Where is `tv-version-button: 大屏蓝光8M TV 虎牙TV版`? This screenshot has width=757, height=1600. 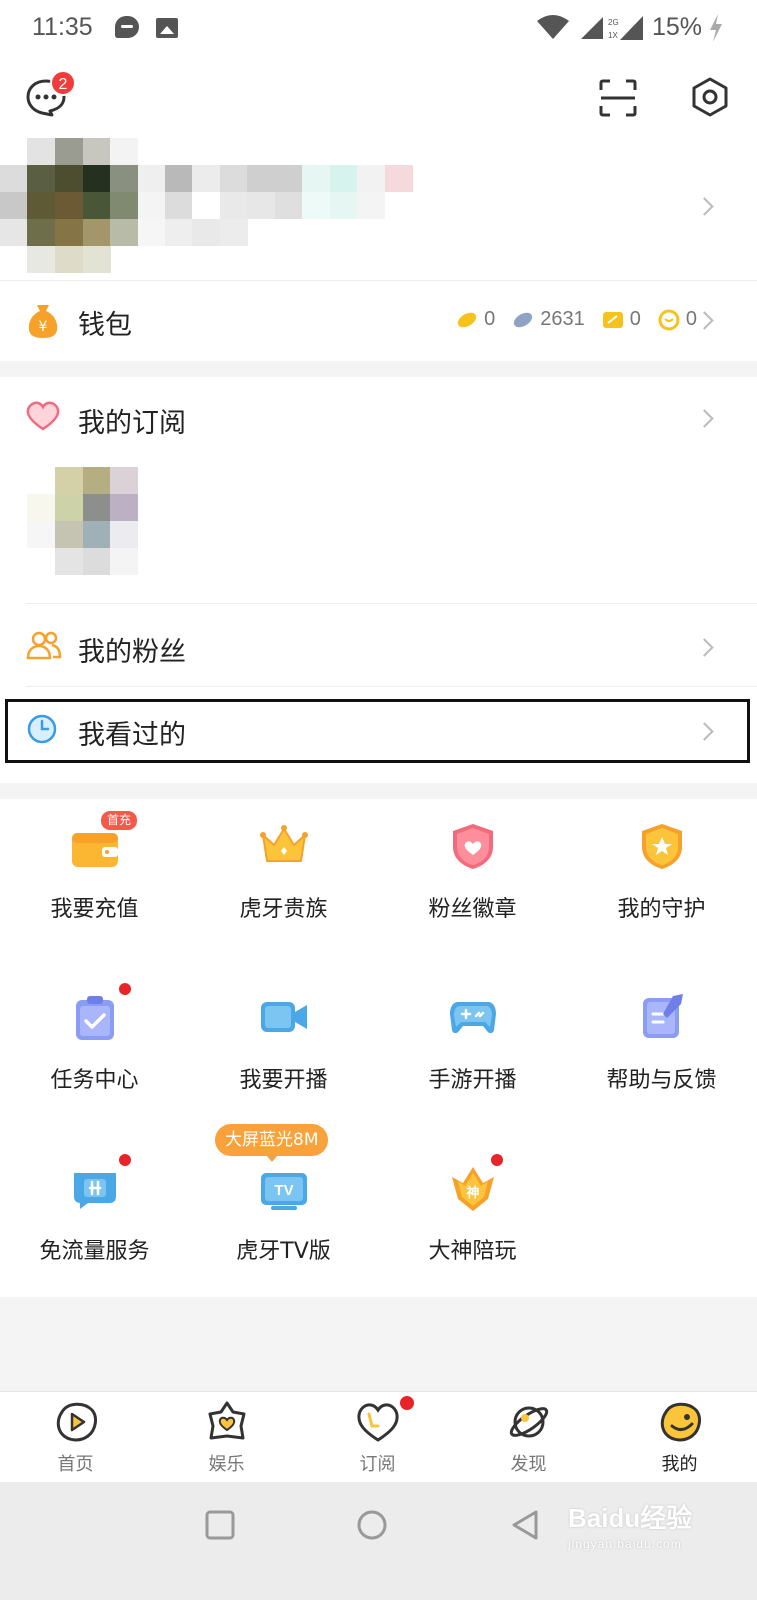
tv-version-button: 大屏蓝光8M TV 虎牙TV版 is located at coordinates (283, 1210).